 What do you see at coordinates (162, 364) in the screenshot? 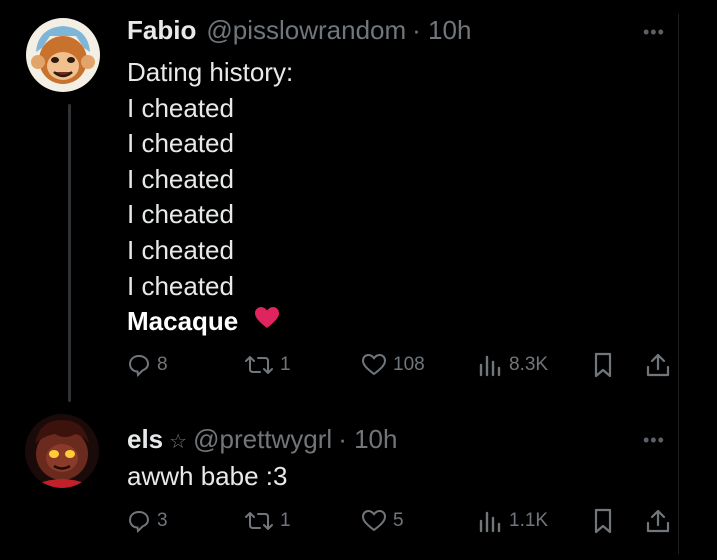
I see `reply-count: 8` at bounding box center [162, 364].